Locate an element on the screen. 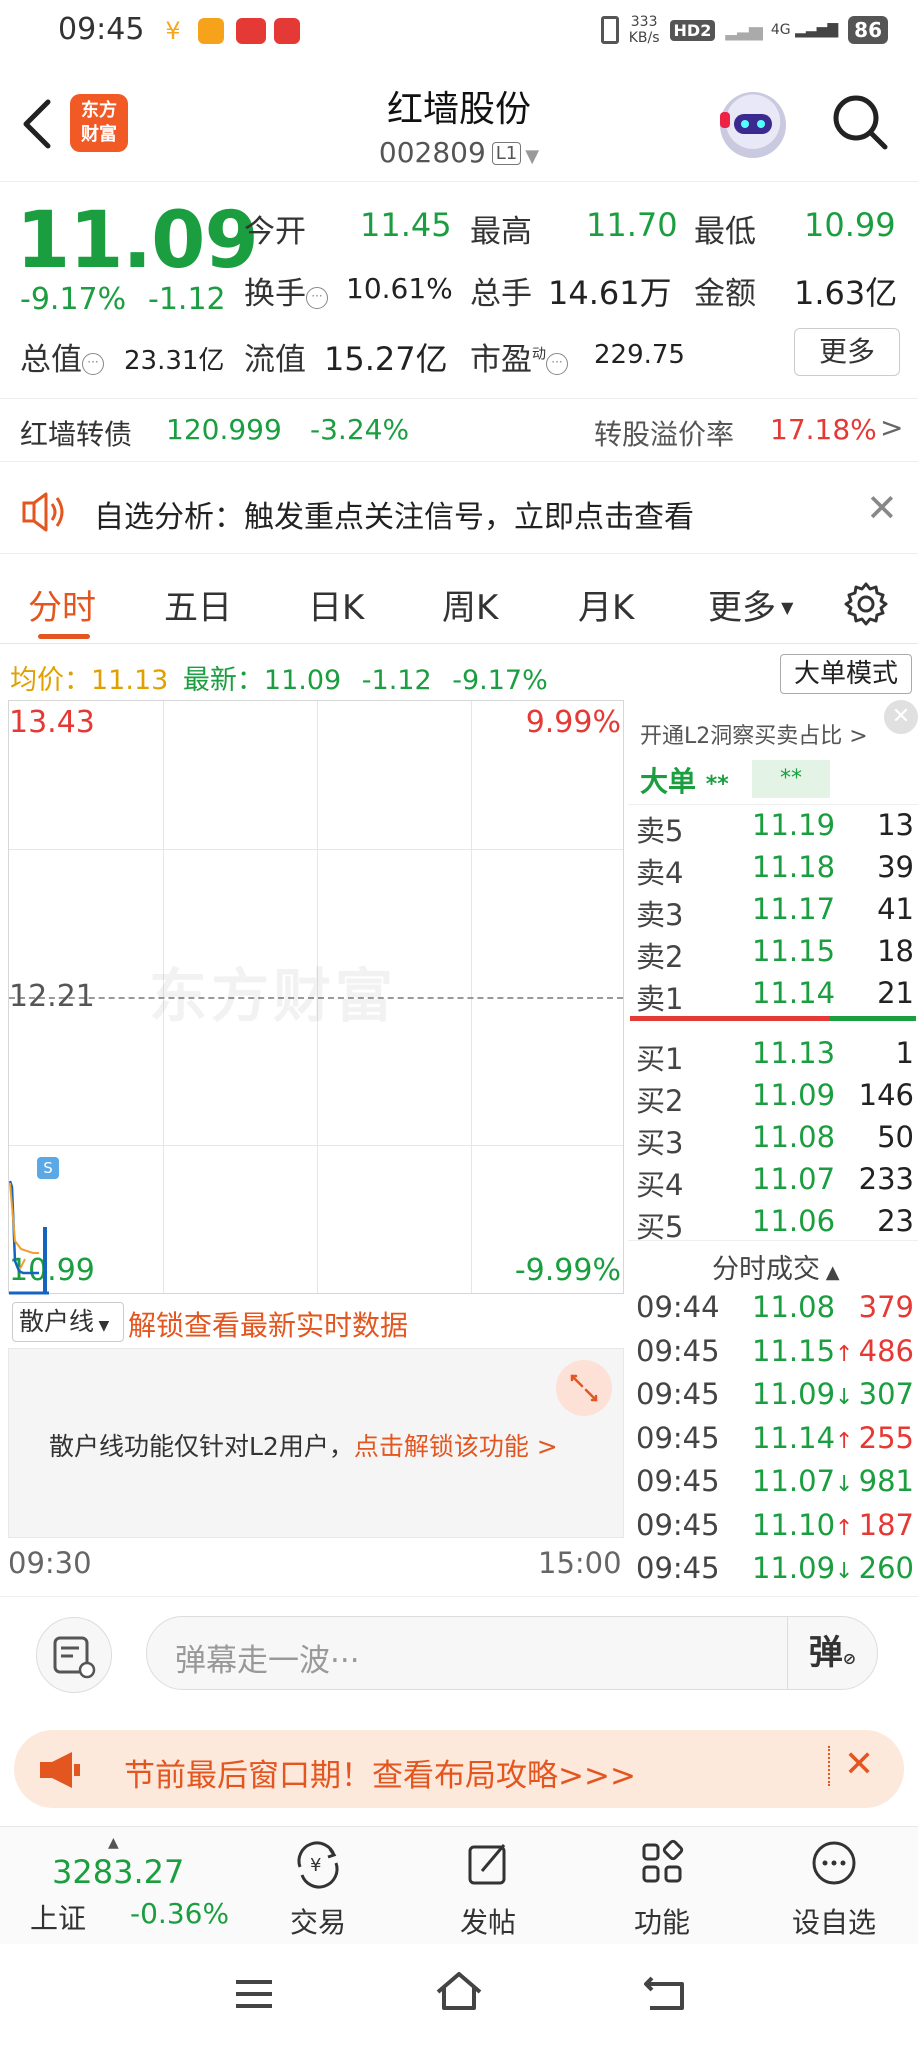 This screenshot has width=918, height=2048. convertible-bond-row: 红墙转债 120.999 -3.24% 转股溢价率 17.18% > is located at coordinates (459, 430).